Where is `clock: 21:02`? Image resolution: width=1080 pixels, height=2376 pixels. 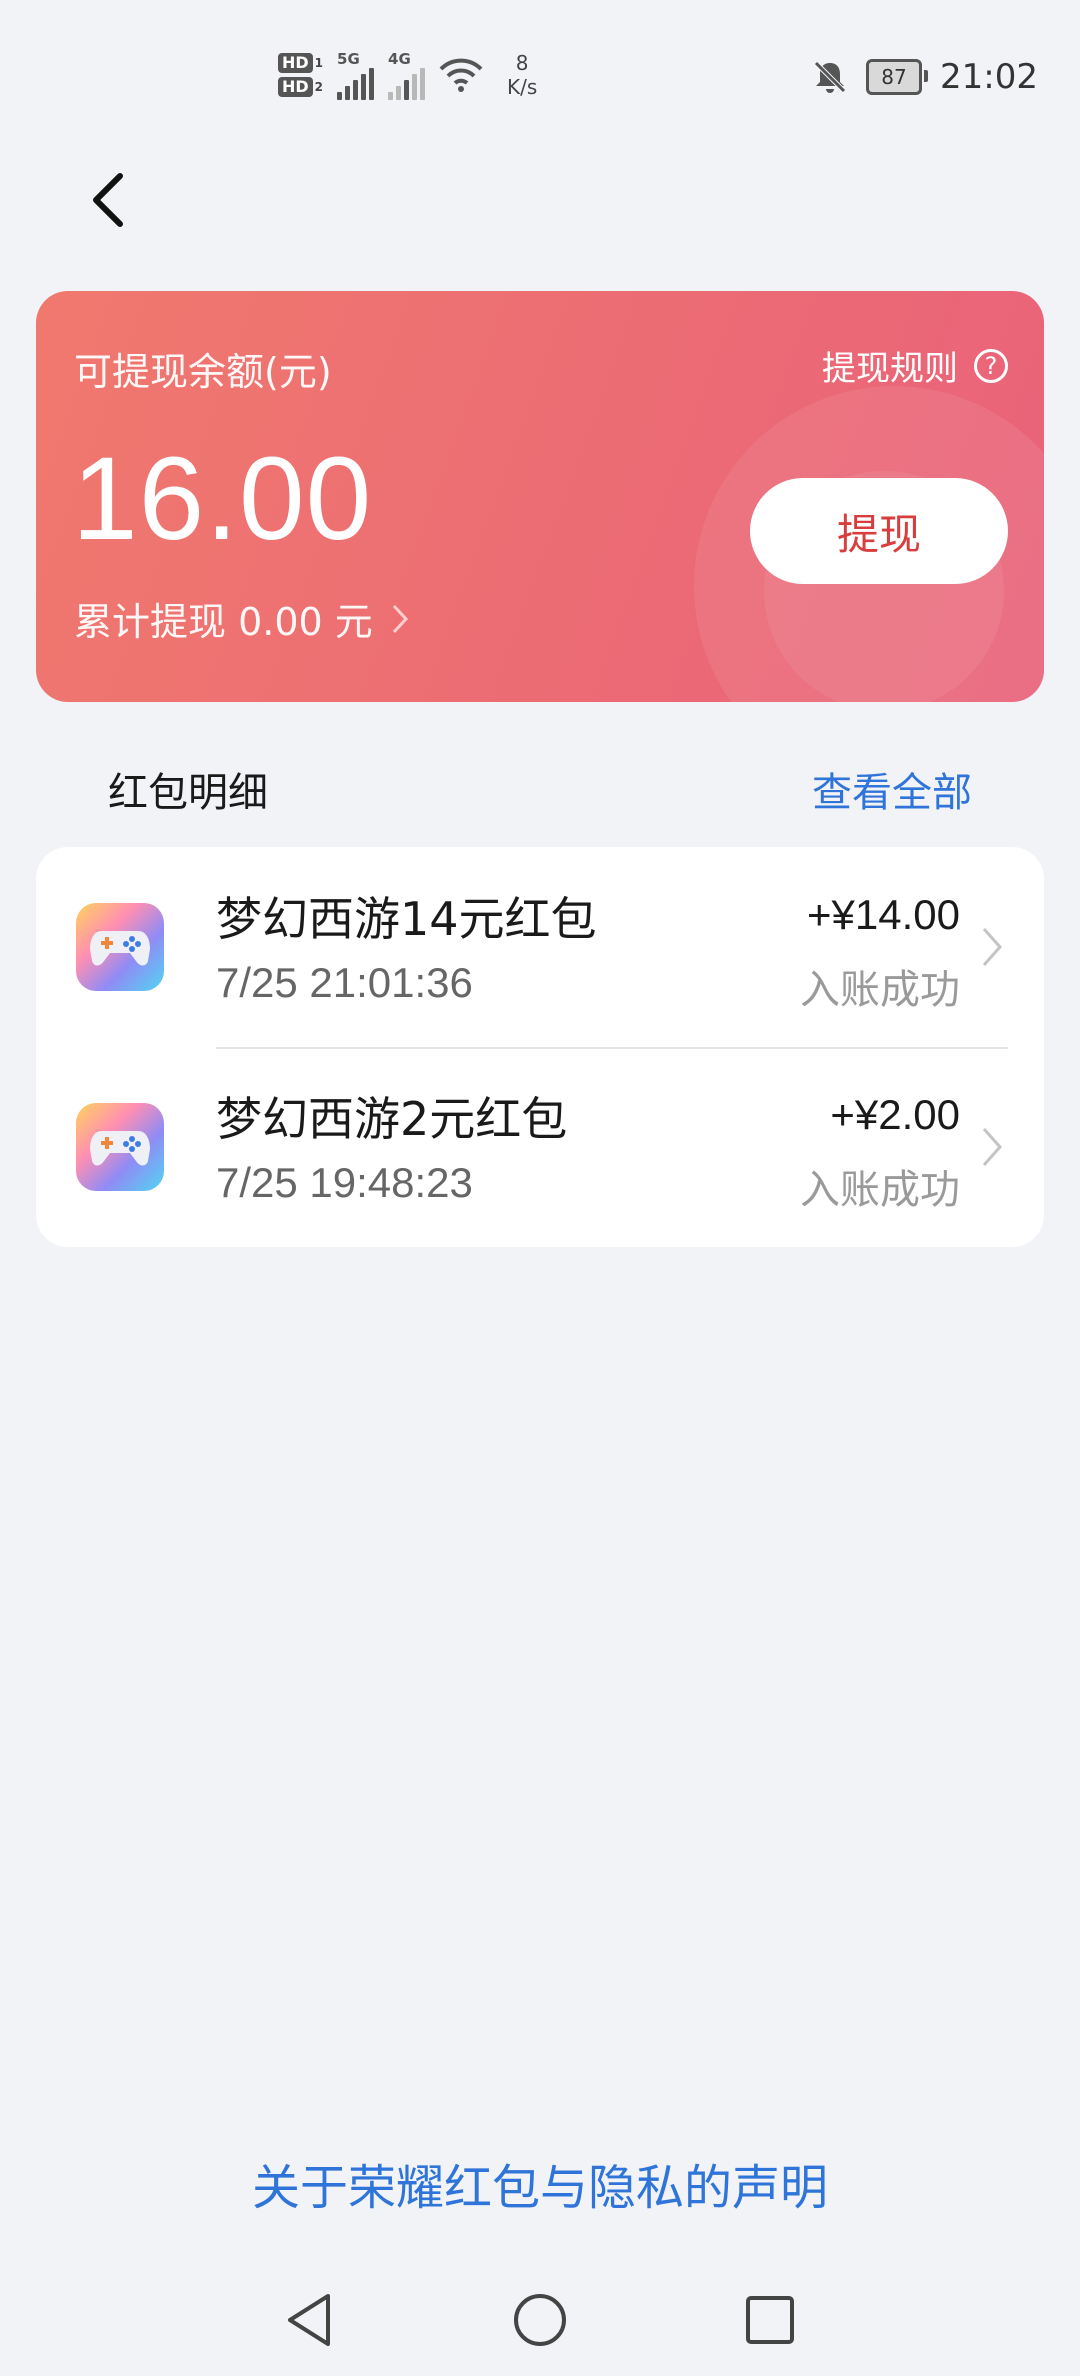
clock: 21:02 is located at coordinates (989, 77).